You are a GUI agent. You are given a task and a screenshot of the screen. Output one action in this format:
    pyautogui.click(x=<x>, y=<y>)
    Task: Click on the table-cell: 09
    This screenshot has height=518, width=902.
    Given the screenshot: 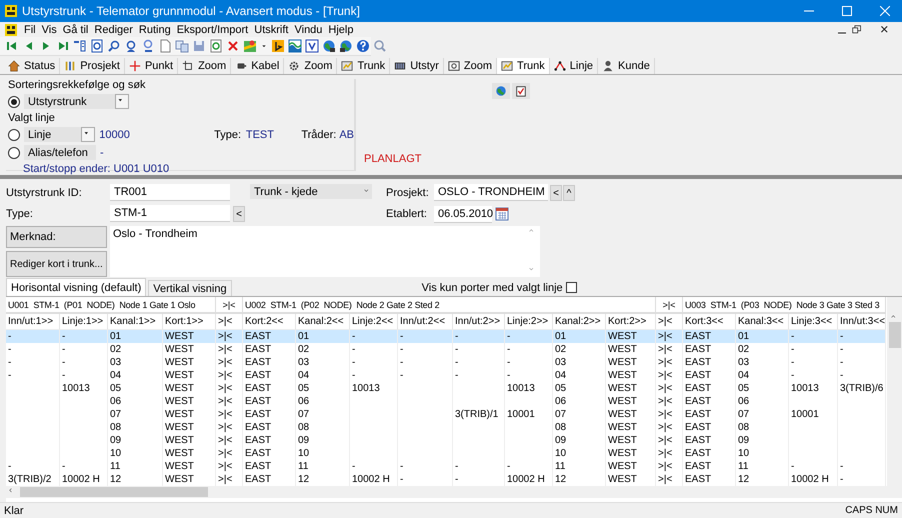 What is the action you would take?
    pyautogui.click(x=323, y=440)
    